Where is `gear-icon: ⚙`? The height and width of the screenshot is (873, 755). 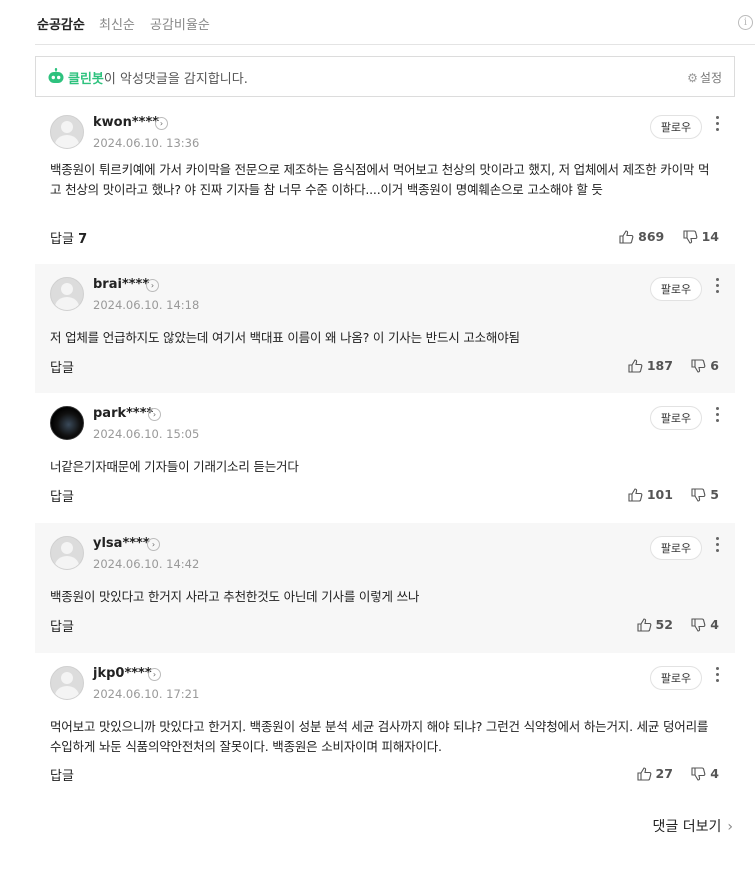 gear-icon: ⚙ is located at coordinates (692, 78).